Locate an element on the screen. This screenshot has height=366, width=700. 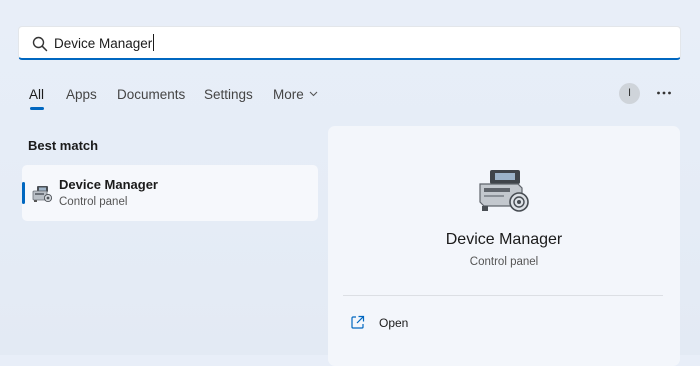
tab-more-label: More is located at coordinates (288, 94).